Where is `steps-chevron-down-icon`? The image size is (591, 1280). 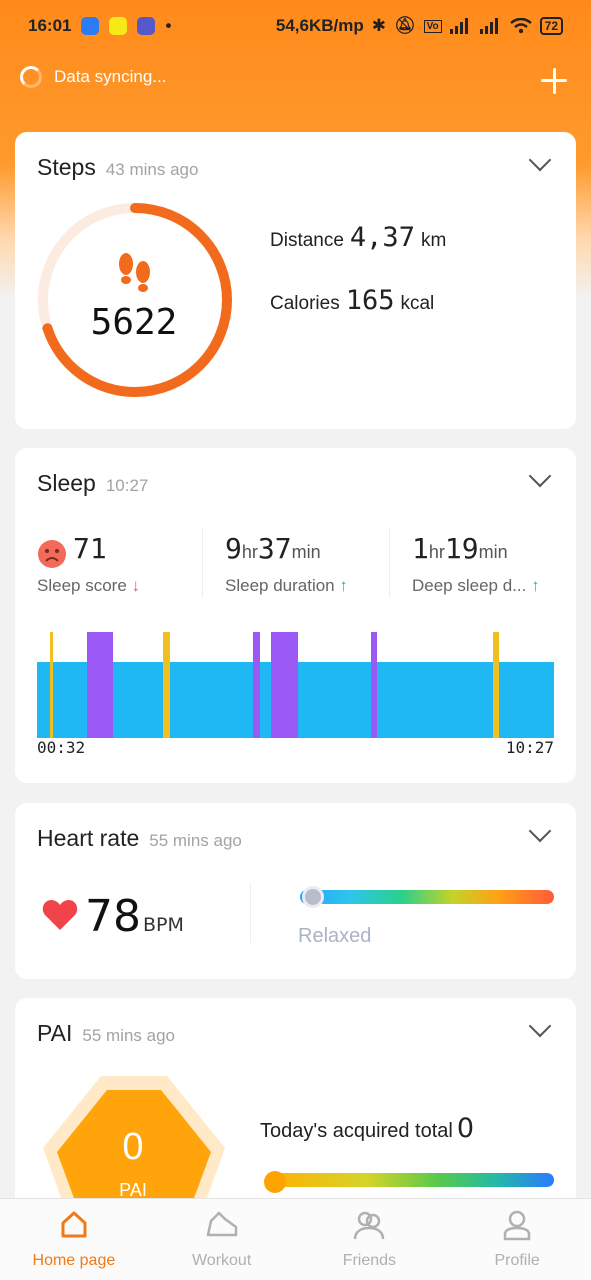 steps-chevron-down-icon is located at coordinates (540, 160).